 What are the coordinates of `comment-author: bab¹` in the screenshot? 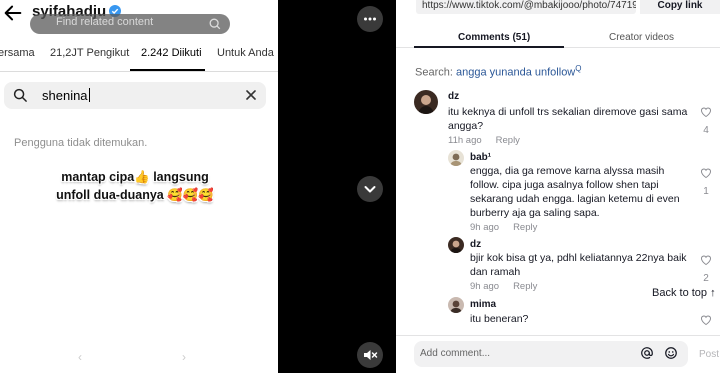 It's located at (480, 157).